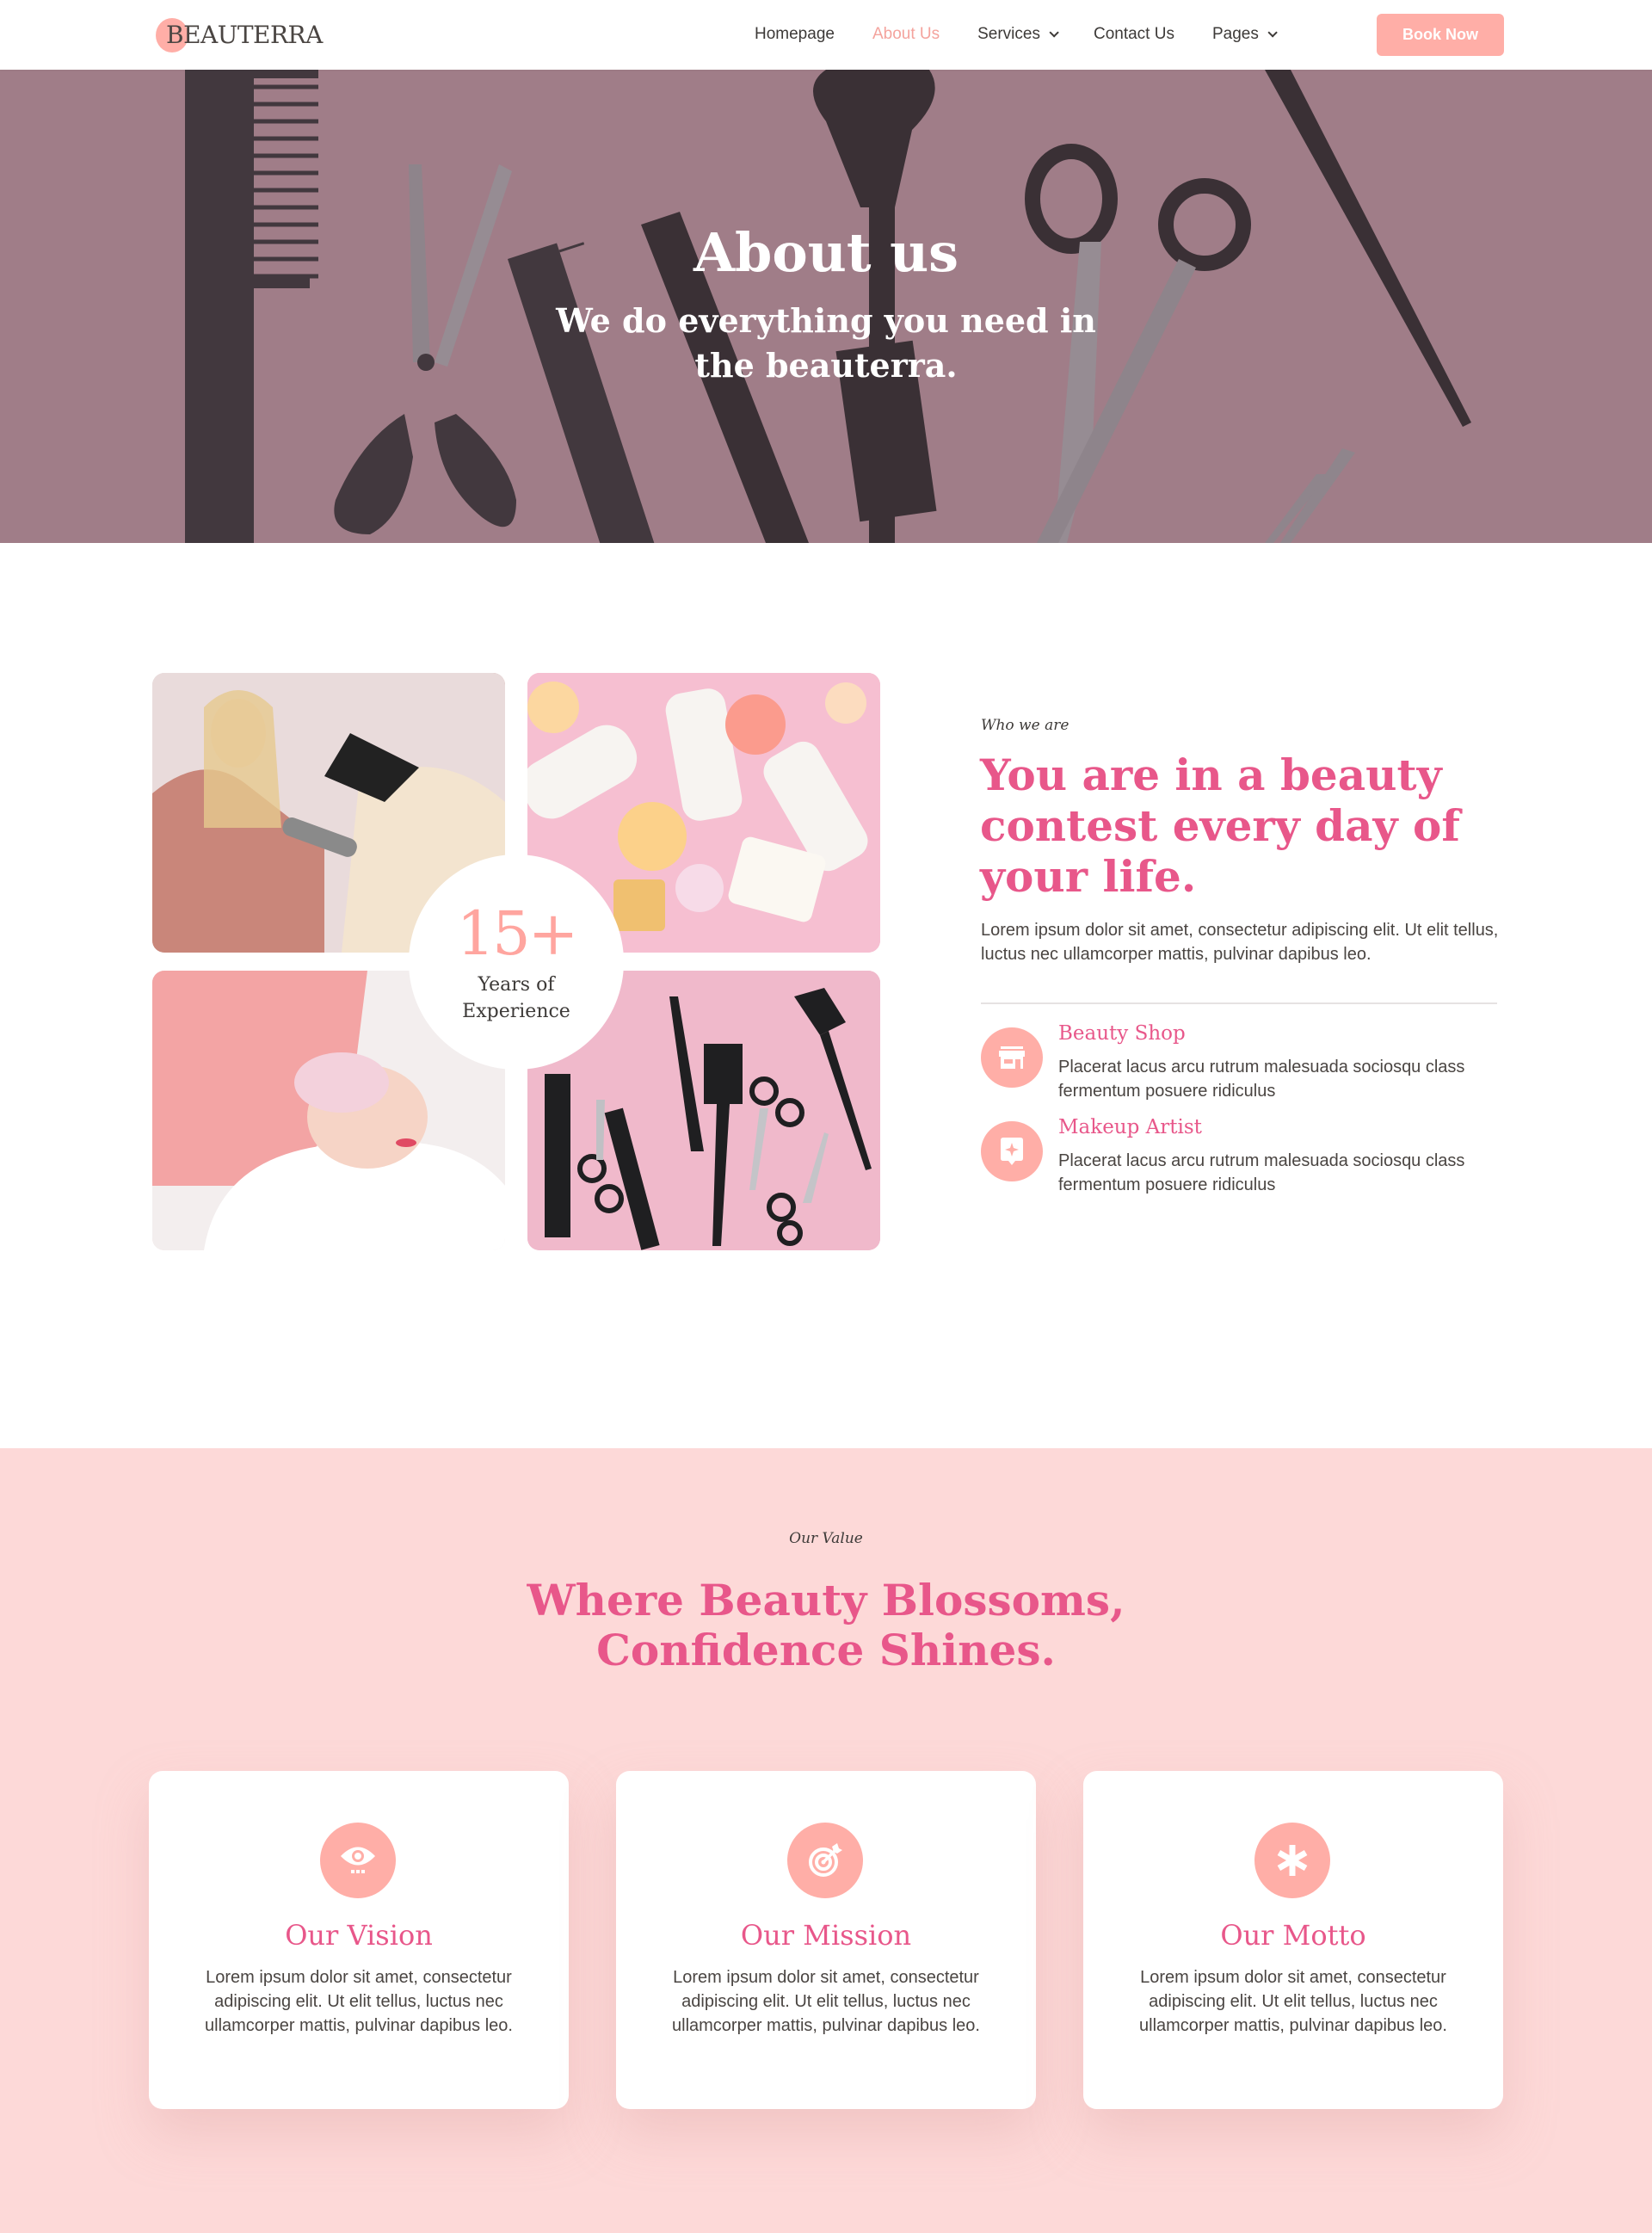 The width and height of the screenshot is (1652, 2233). Describe the element at coordinates (359, 1935) in the screenshot. I see `card-title: Our Vision` at that location.